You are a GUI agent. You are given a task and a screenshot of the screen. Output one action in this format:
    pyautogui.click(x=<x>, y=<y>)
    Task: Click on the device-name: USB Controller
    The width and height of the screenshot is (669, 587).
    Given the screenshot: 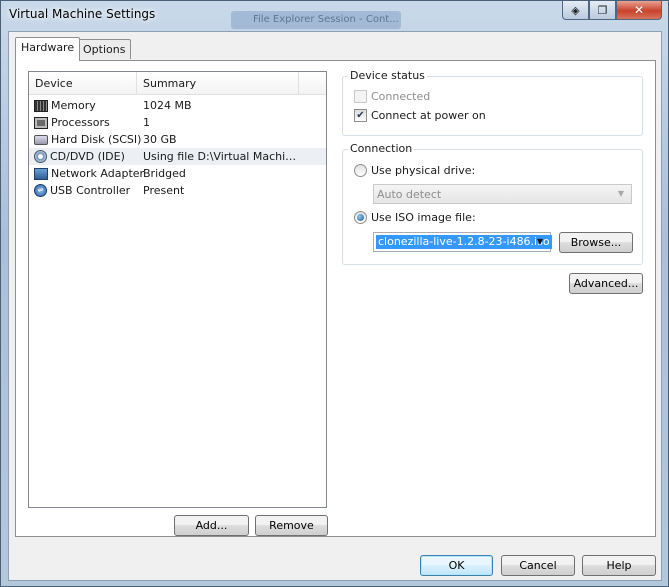 What is the action you would take?
    pyautogui.click(x=90, y=190)
    